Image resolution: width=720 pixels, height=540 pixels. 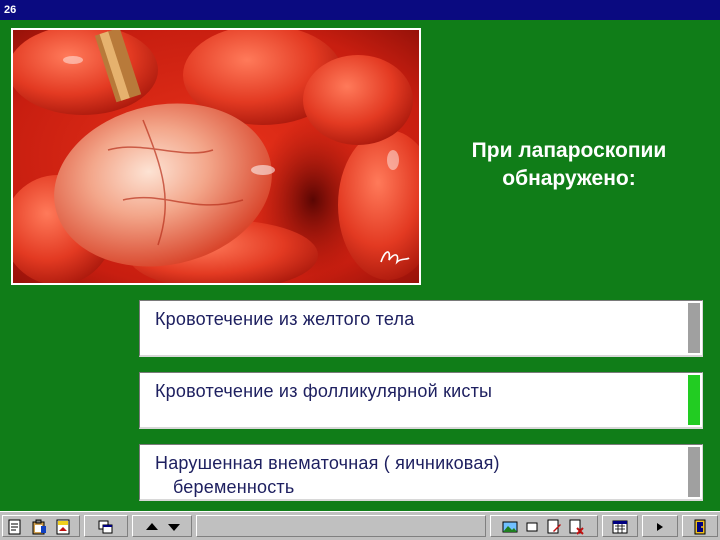 What do you see at coordinates (694, 472) in the screenshot?
I see `answer-option-3-indicator` at bounding box center [694, 472].